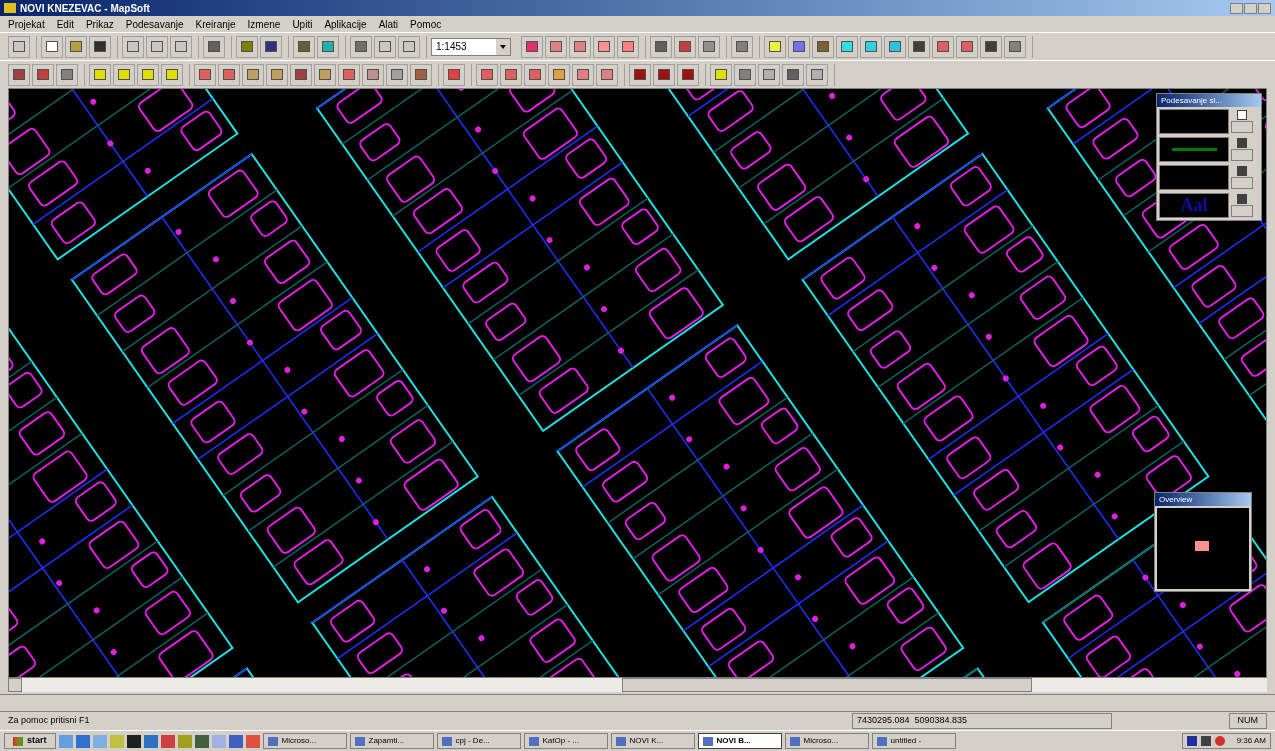 This screenshot has width=1275, height=751. Describe the element at coordinates (1236, 8) in the screenshot. I see `minimize-button` at that location.